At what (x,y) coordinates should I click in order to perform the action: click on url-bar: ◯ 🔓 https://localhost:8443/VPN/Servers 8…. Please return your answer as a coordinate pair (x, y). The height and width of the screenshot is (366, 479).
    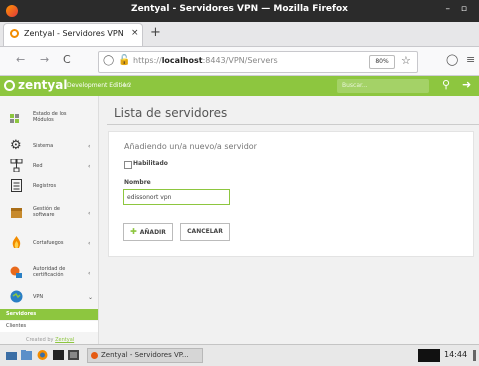
    Looking at the image, I should click on (258, 62).